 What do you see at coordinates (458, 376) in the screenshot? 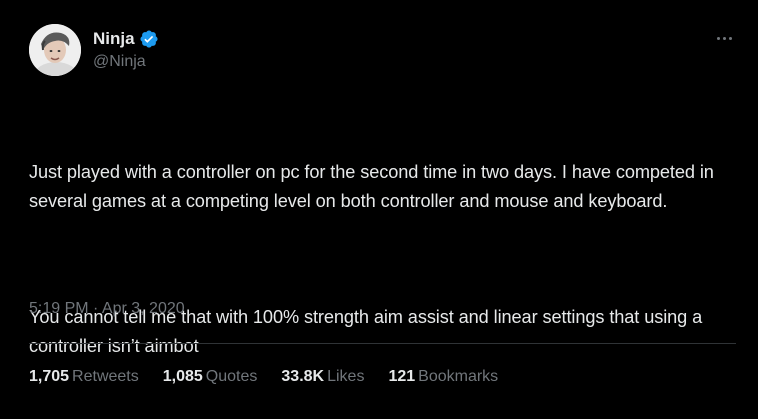
I see `bookmarks-label: Bookmarks` at bounding box center [458, 376].